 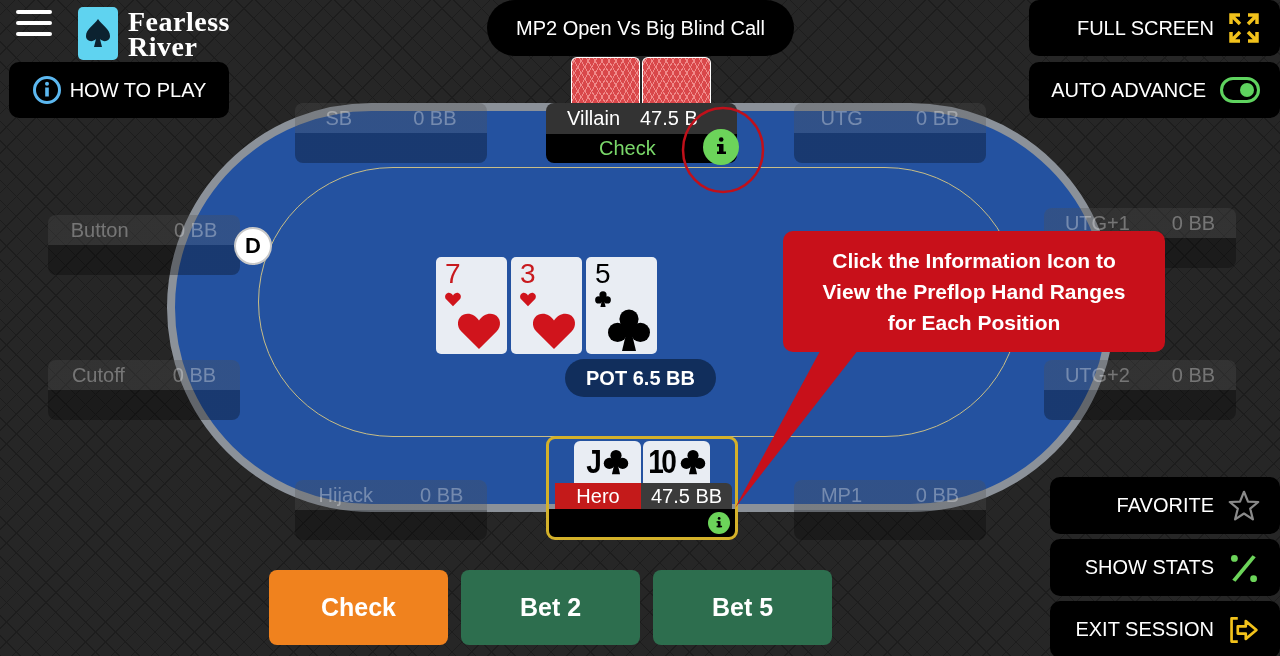 What do you see at coordinates (528, 274) in the screenshot?
I see `card-rank: 3` at bounding box center [528, 274].